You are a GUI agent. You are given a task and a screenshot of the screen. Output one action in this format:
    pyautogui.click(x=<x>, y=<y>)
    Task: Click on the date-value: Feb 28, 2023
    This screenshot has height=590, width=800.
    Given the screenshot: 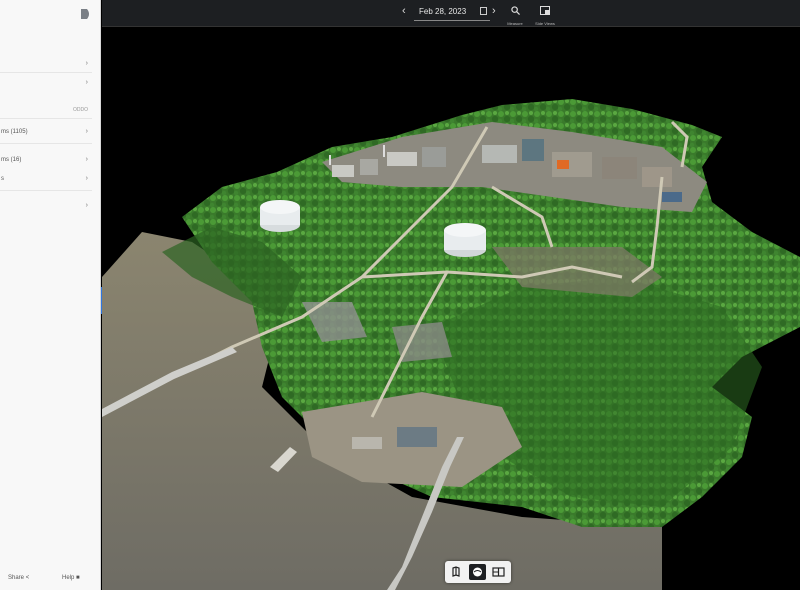 What is the action you would take?
    pyautogui.click(x=443, y=11)
    